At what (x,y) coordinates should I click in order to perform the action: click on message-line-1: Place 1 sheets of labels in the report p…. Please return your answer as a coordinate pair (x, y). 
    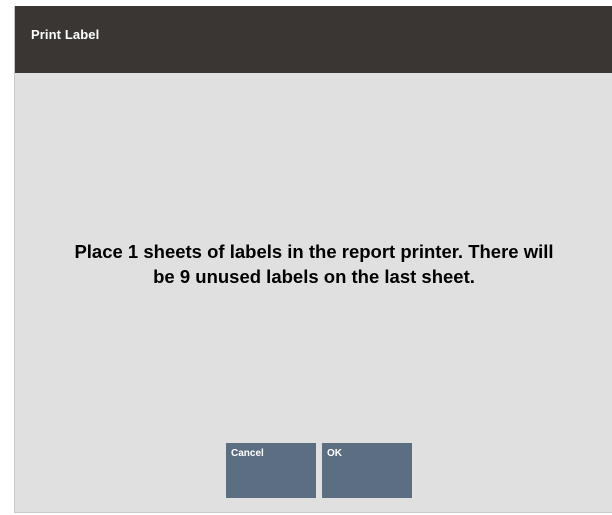
    Looking at the image, I should click on (314, 251).